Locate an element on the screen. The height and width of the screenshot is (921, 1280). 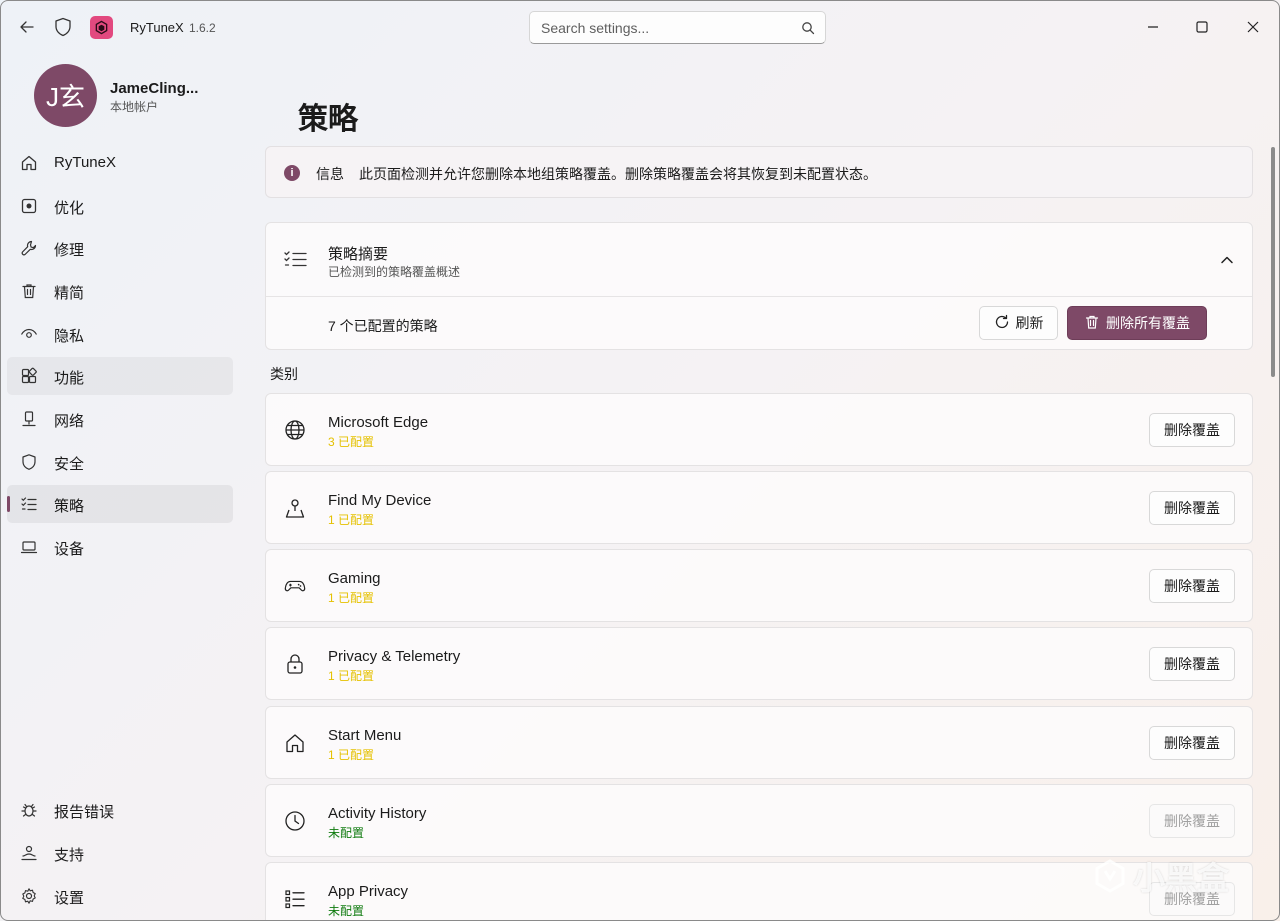
page-title: 策略 is located at coordinates (328, 119).